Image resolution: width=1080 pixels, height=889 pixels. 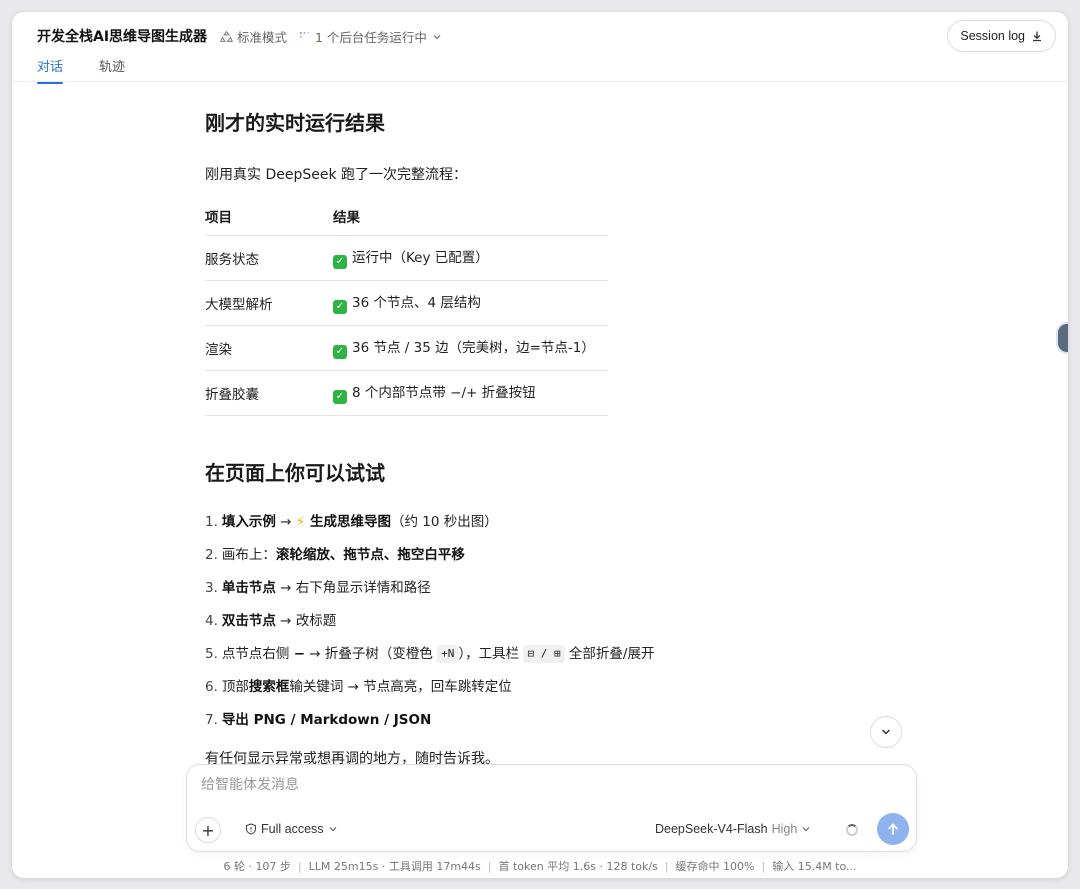 What do you see at coordinates (211, 555) in the screenshot?
I see `list-number: 2.` at bounding box center [211, 555].